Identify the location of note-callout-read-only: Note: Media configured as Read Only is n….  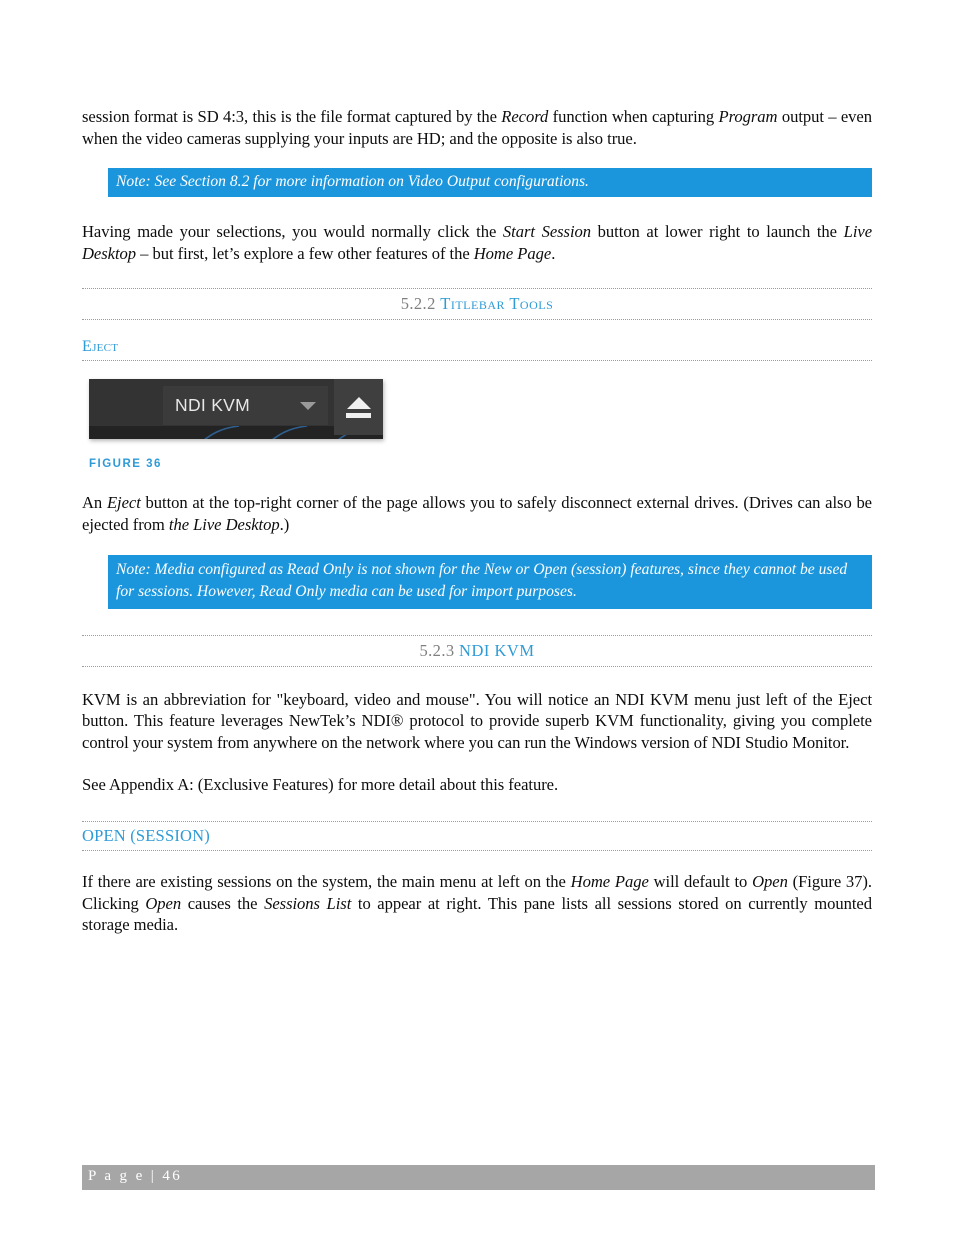
(490, 581).